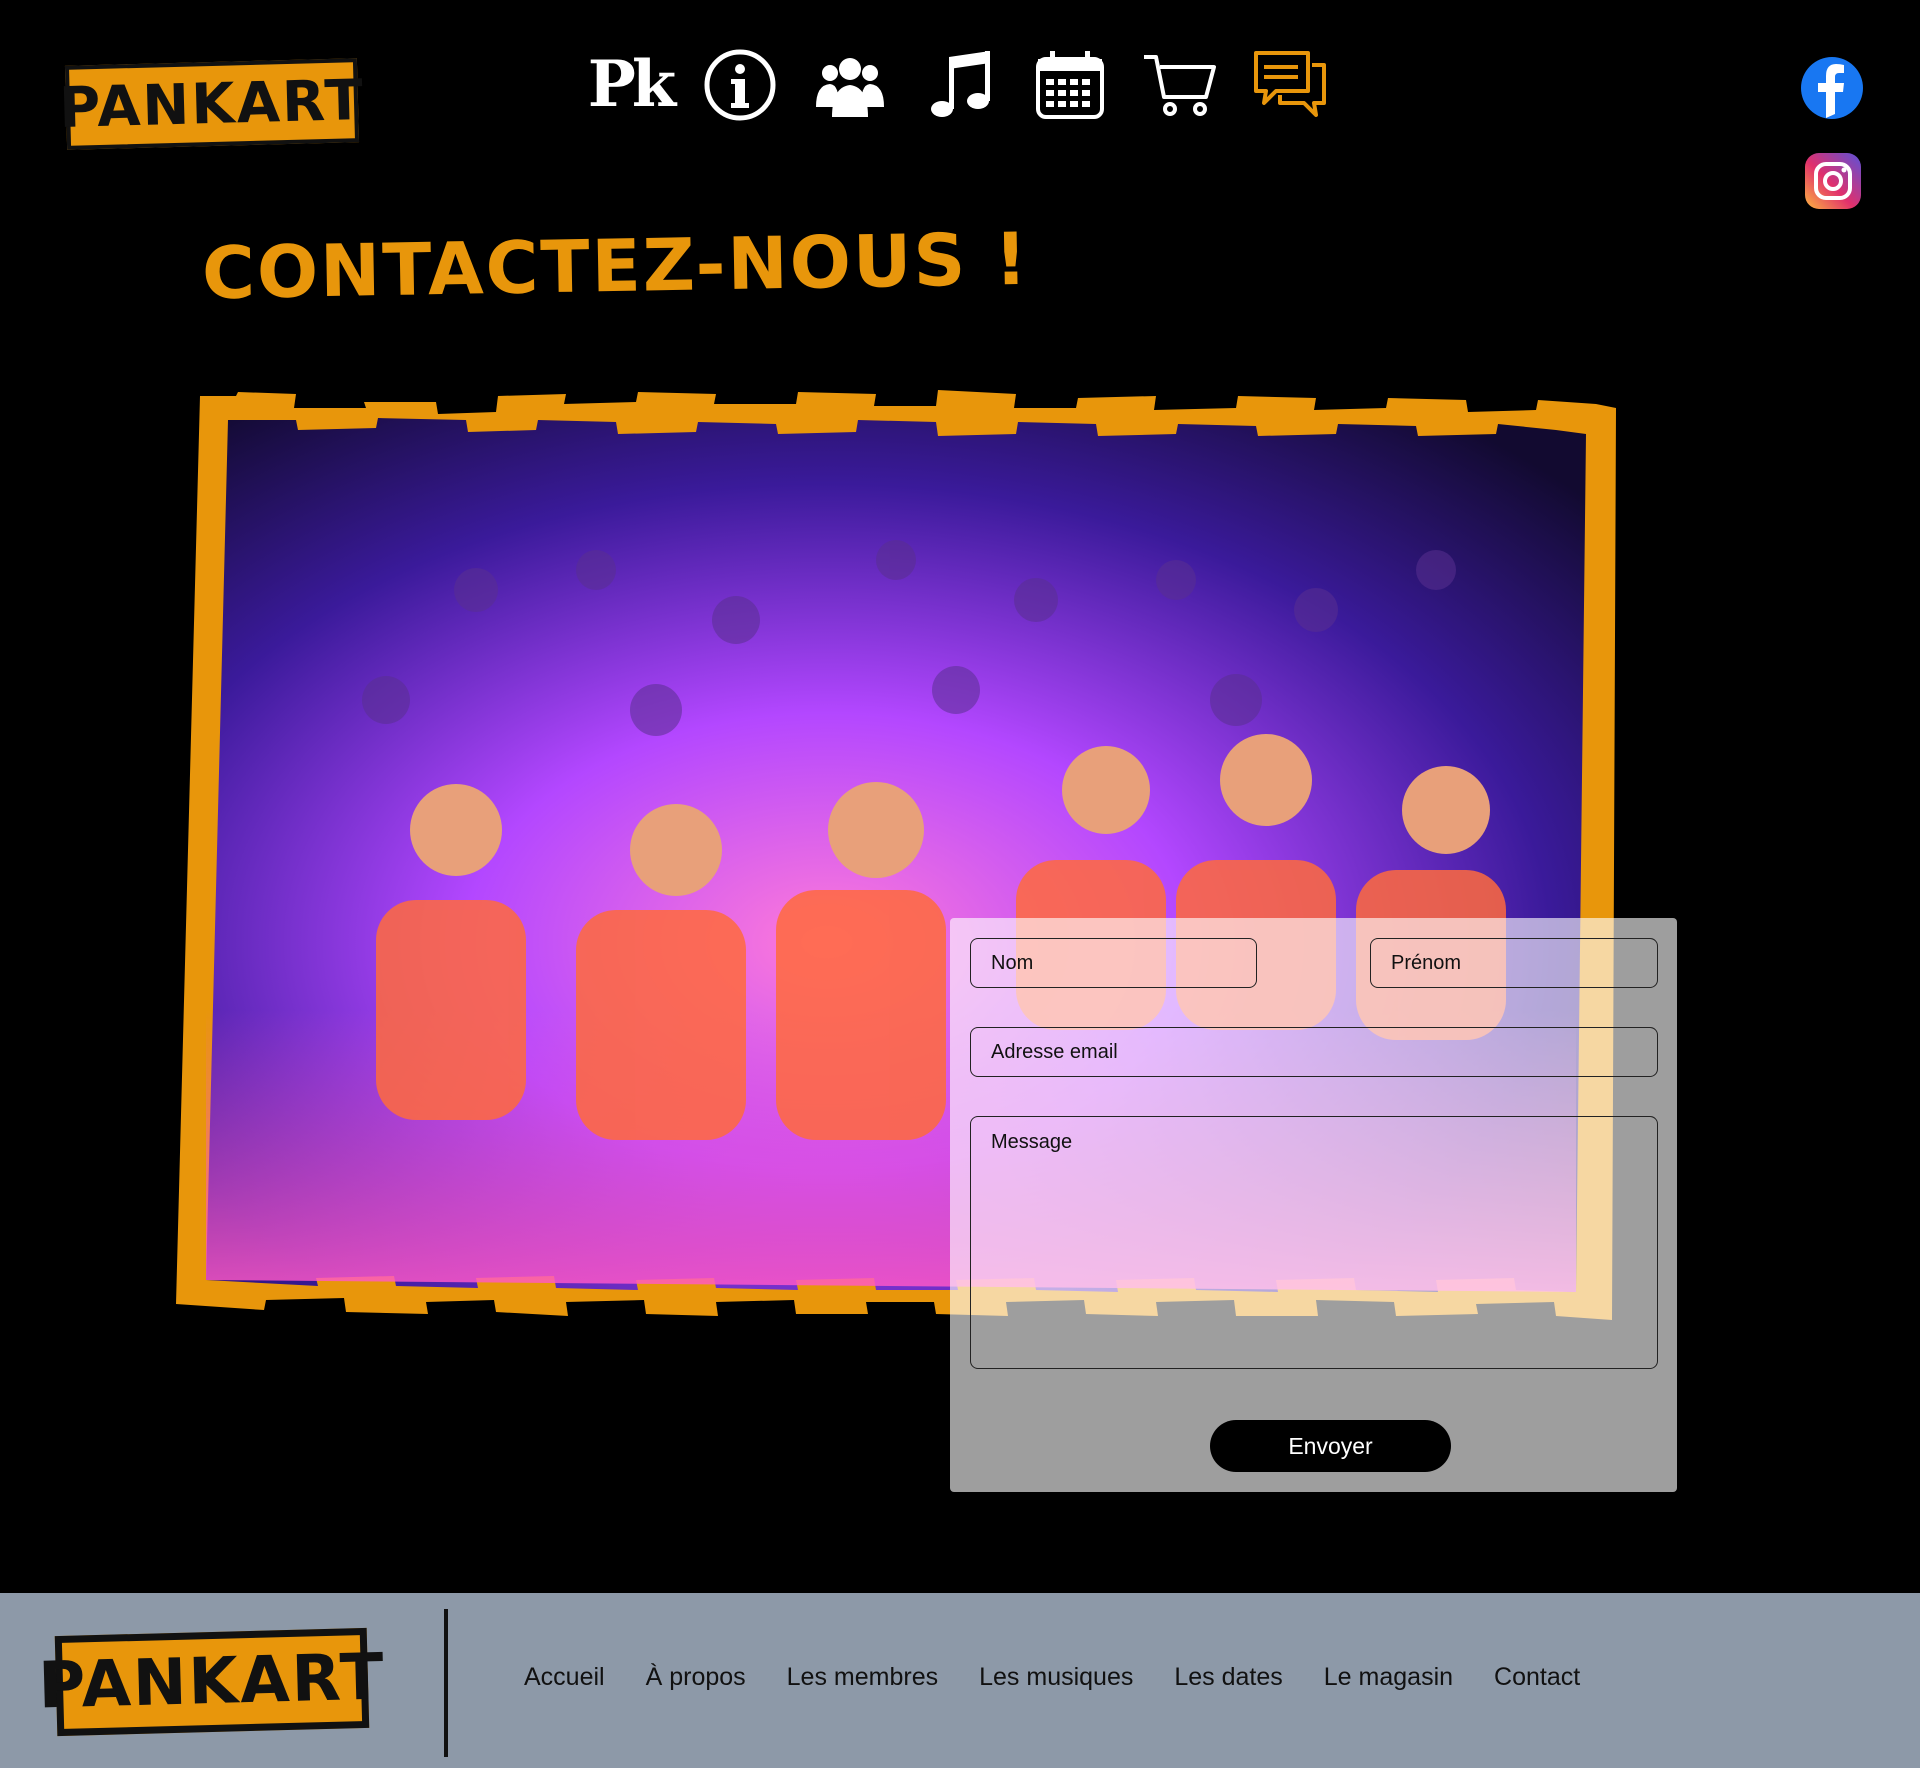 The width and height of the screenshot is (1920, 1768). What do you see at coordinates (850, 85) in the screenshot?
I see `members-icon` at bounding box center [850, 85].